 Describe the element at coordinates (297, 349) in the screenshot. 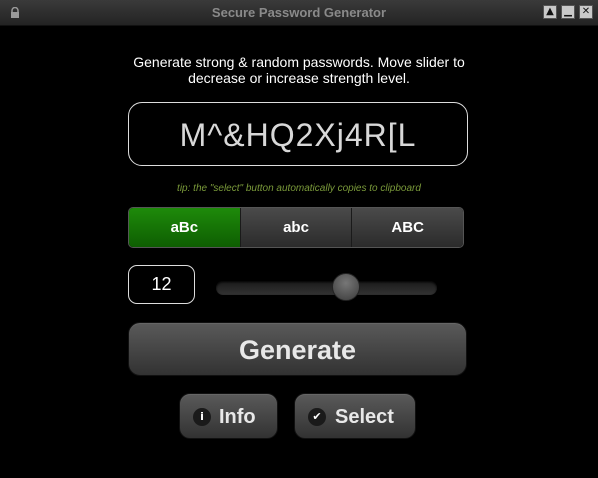

I see `generate-button: Generate` at that location.